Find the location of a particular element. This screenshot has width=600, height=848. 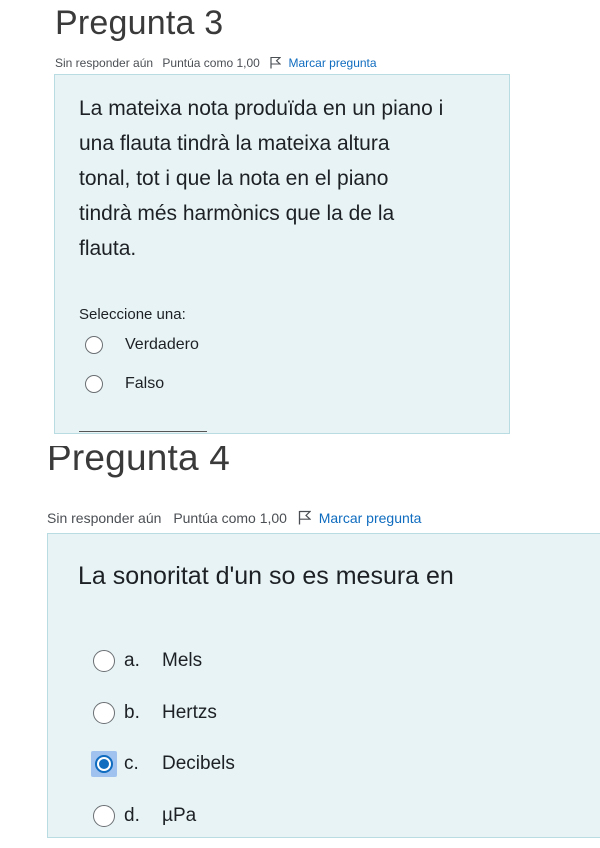

option-verdadero: Verdadero is located at coordinates (142, 345).